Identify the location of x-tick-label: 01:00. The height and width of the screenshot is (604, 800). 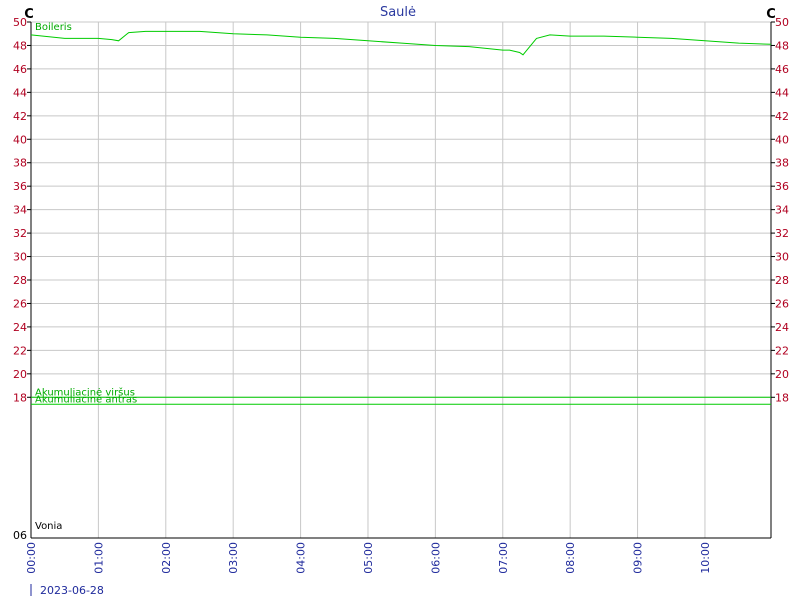
(98, 558).